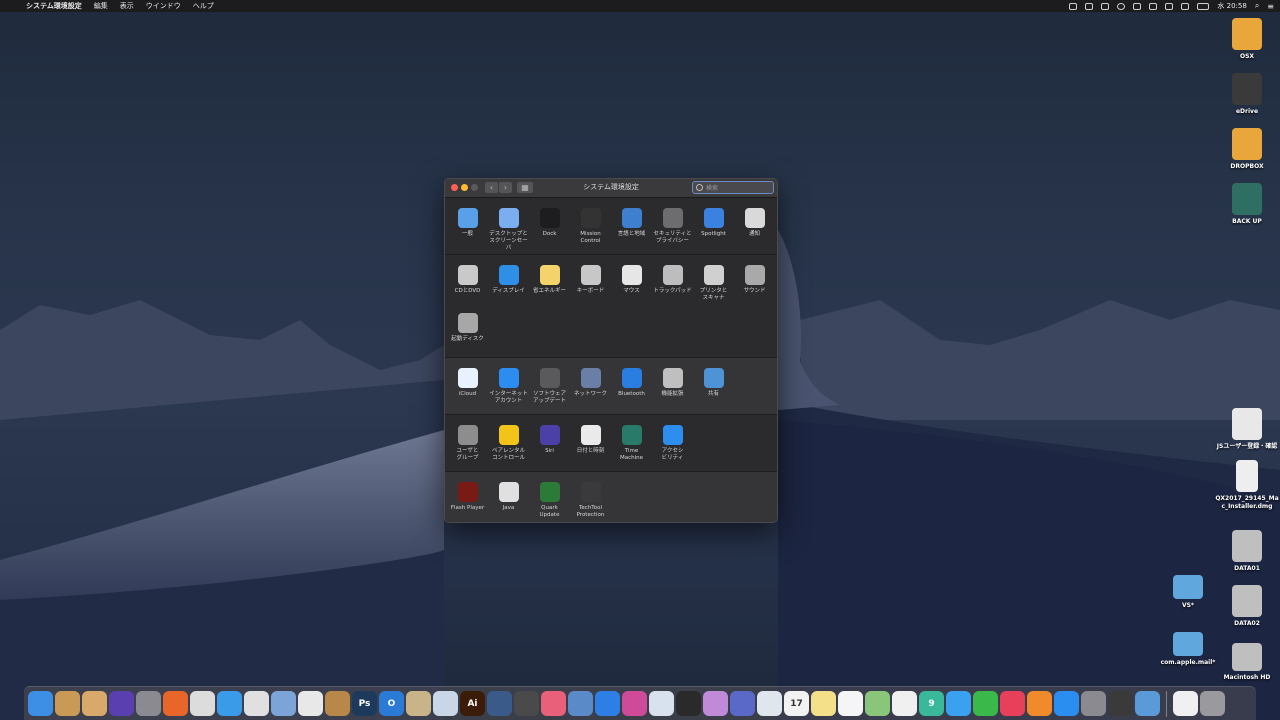  Describe the element at coordinates (672, 280) in the screenshot. I see `pref-pane-trackpad: トラックパッド` at that location.